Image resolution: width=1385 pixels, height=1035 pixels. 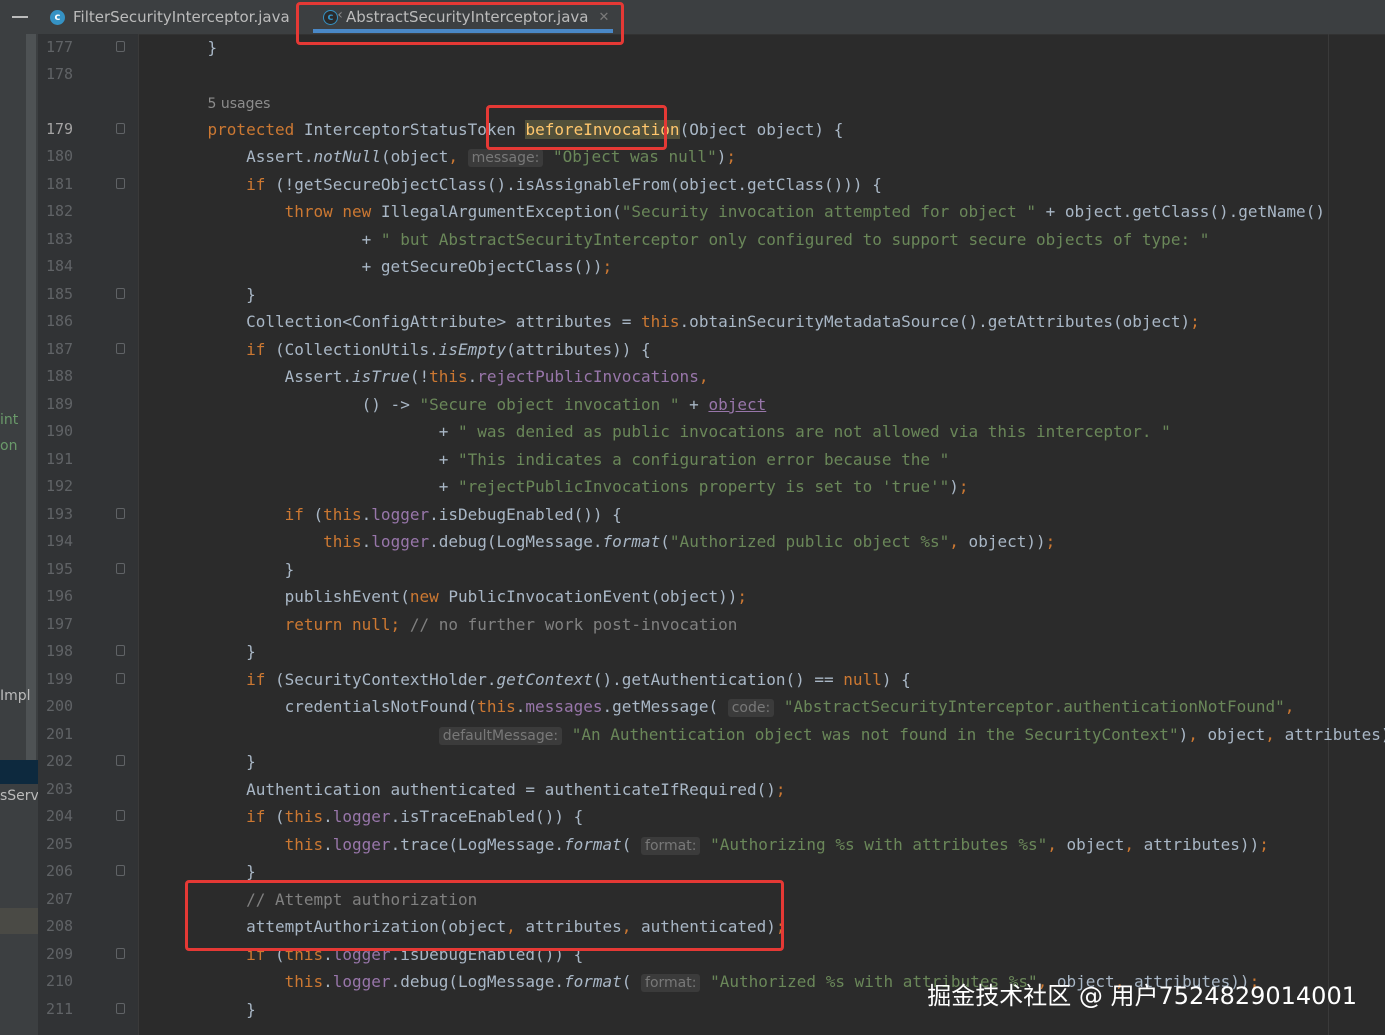 I want to click on code-text: + getSecureObjectClass());, so click(x=391, y=266).